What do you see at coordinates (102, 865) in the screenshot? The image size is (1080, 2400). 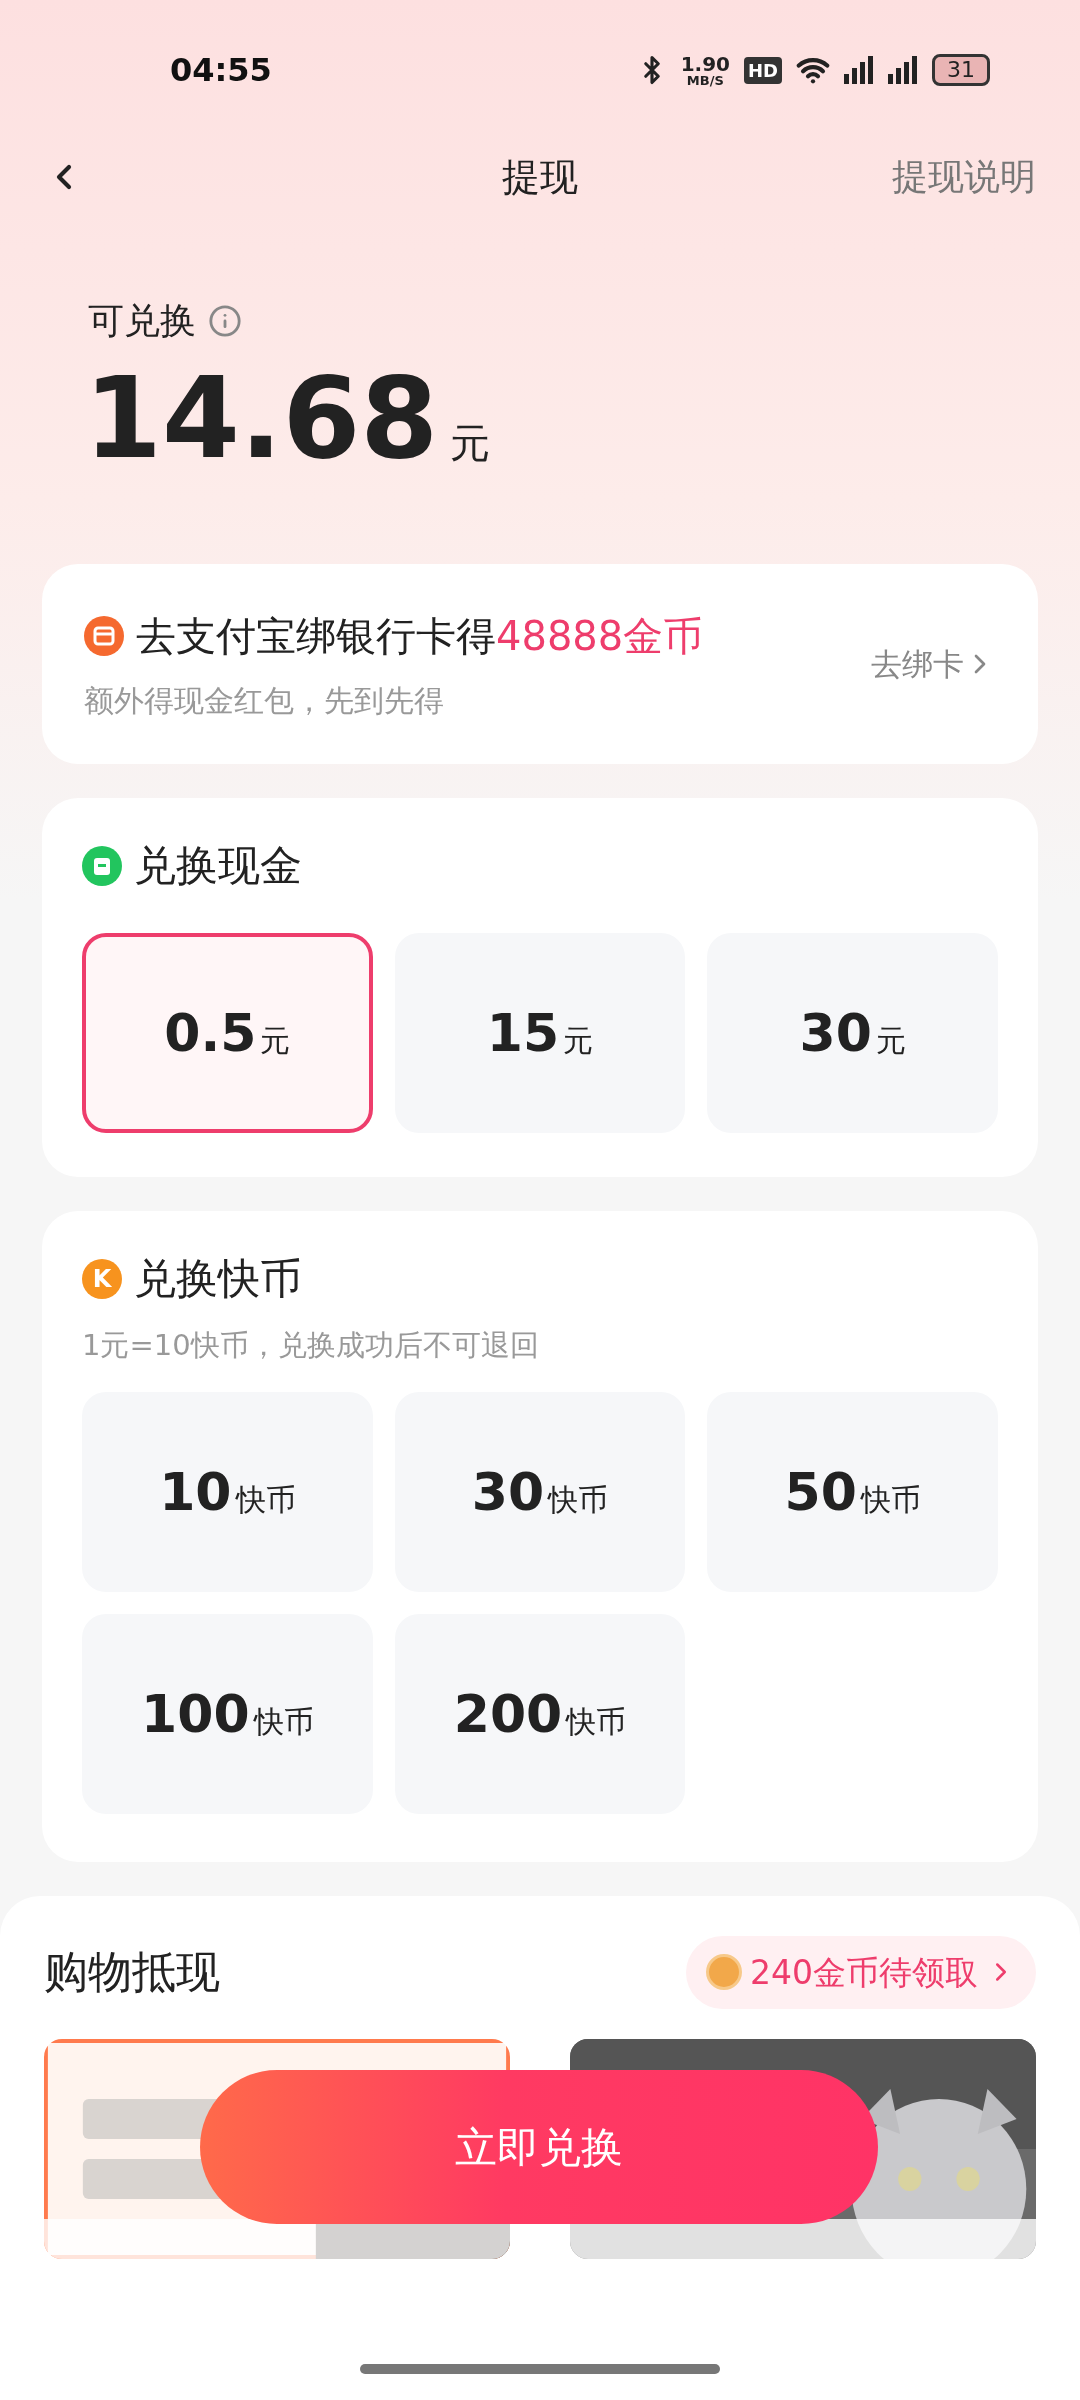 I see `wallet-icon` at bounding box center [102, 865].